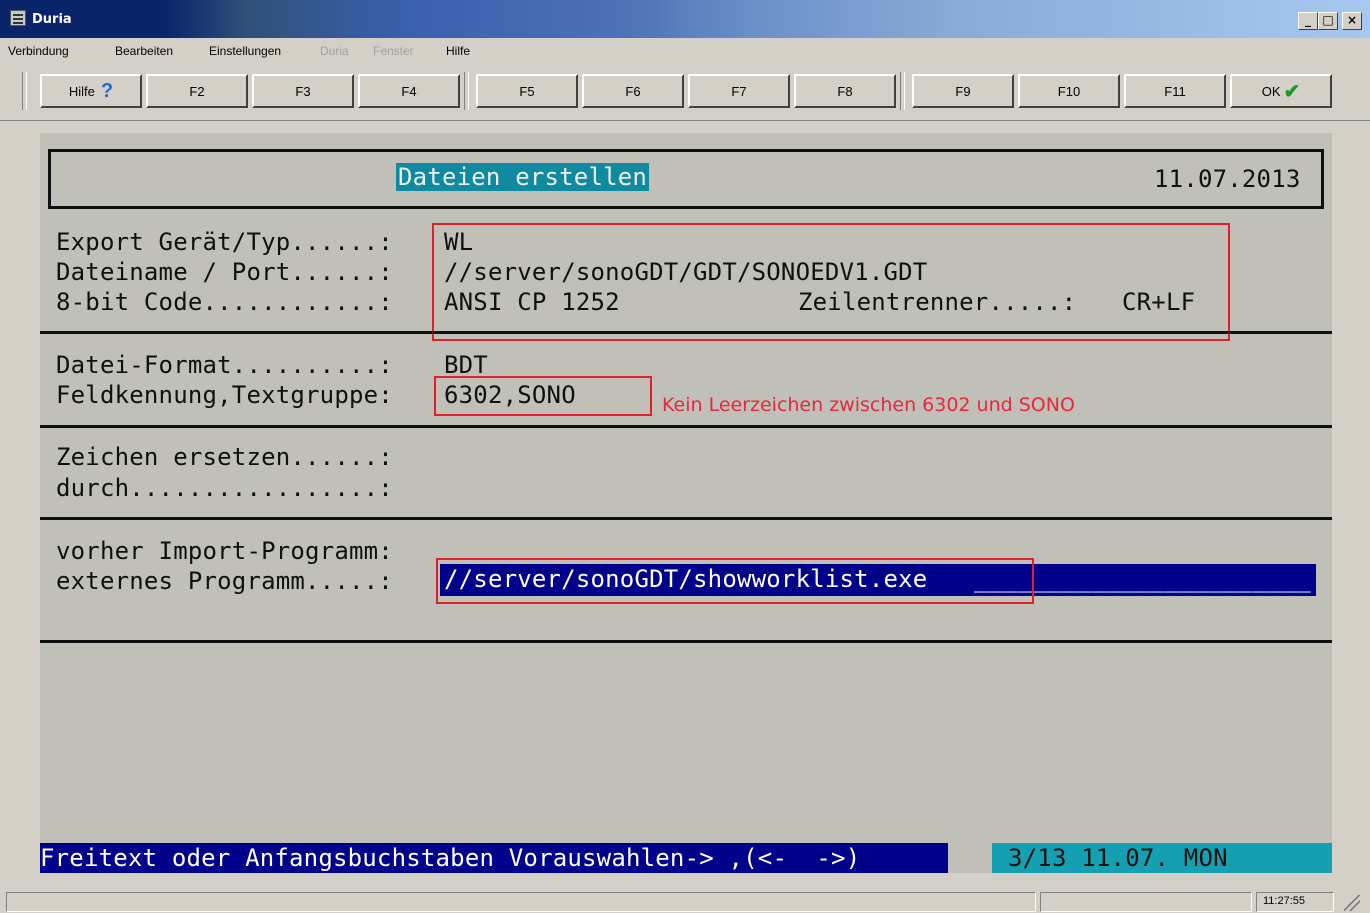  What do you see at coordinates (224, 395) in the screenshot?
I see `field-label: Feldkennung,Textgruppe:` at bounding box center [224, 395].